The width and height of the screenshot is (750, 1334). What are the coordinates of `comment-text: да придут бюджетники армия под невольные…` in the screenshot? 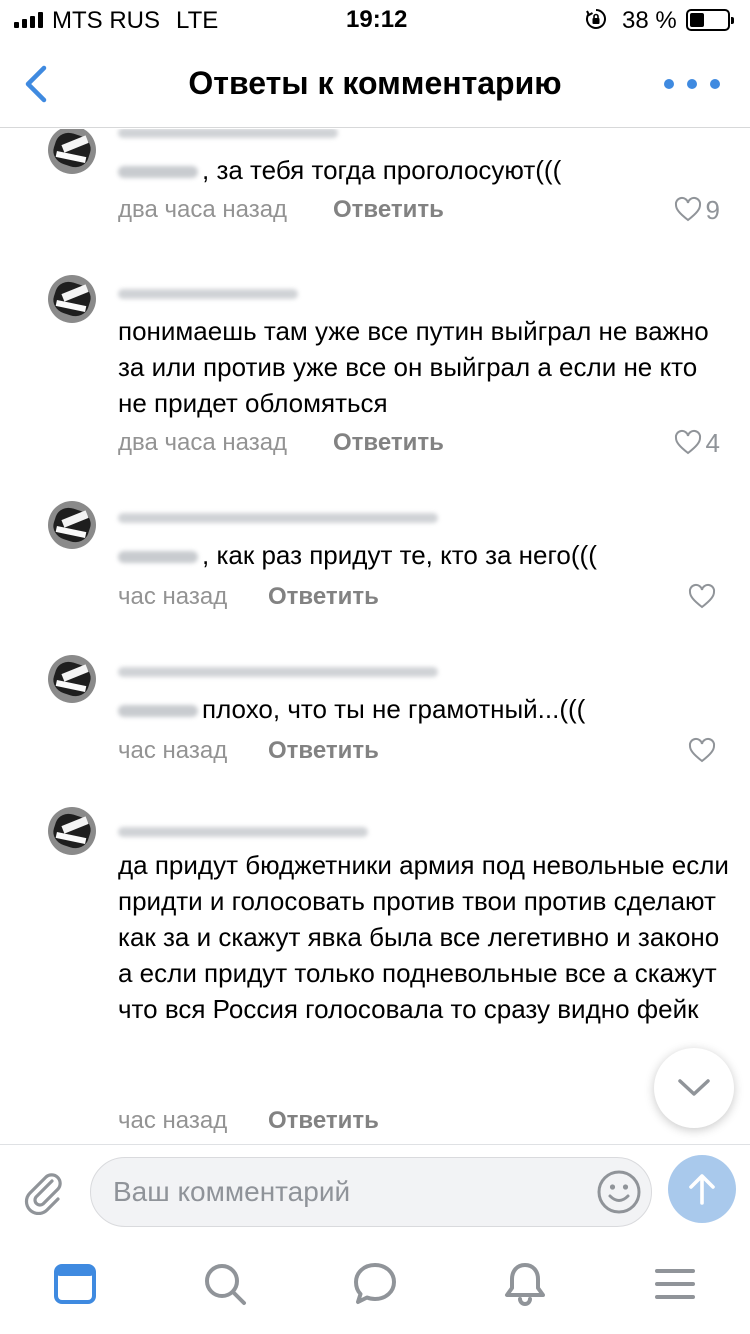 It's located at (423, 937).